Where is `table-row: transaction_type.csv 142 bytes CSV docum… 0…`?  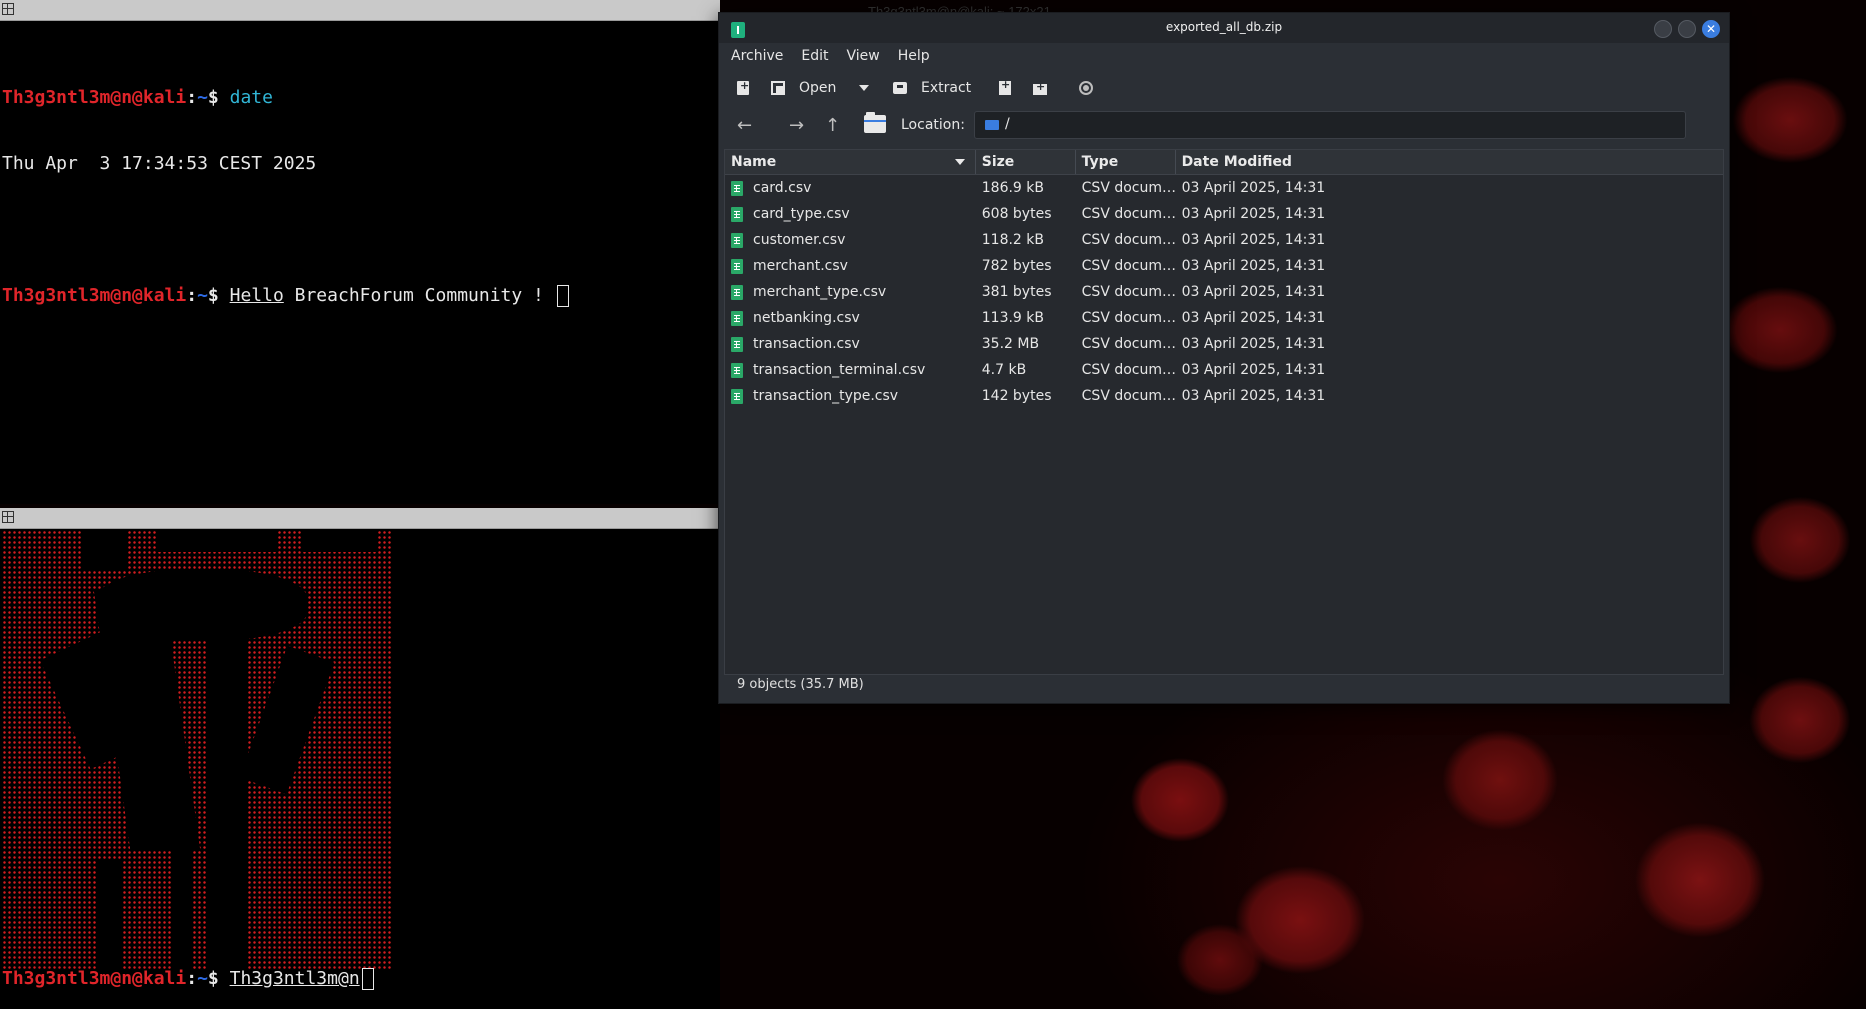 table-row: transaction_type.csv 142 bytes CSV docum… 0… is located at coordinates (1224, 396).